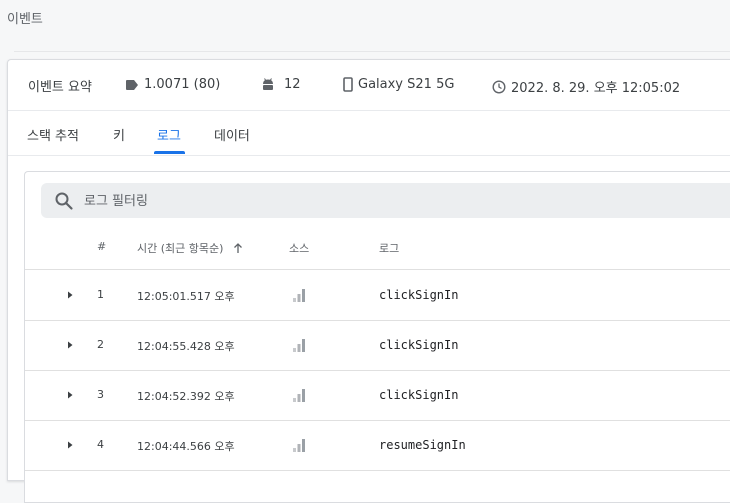 The height and width of the screenshot is (503, 730). Describe the element at coordinates (119, 134) in the screenshot. I see `tab-keys: 키` at that location.